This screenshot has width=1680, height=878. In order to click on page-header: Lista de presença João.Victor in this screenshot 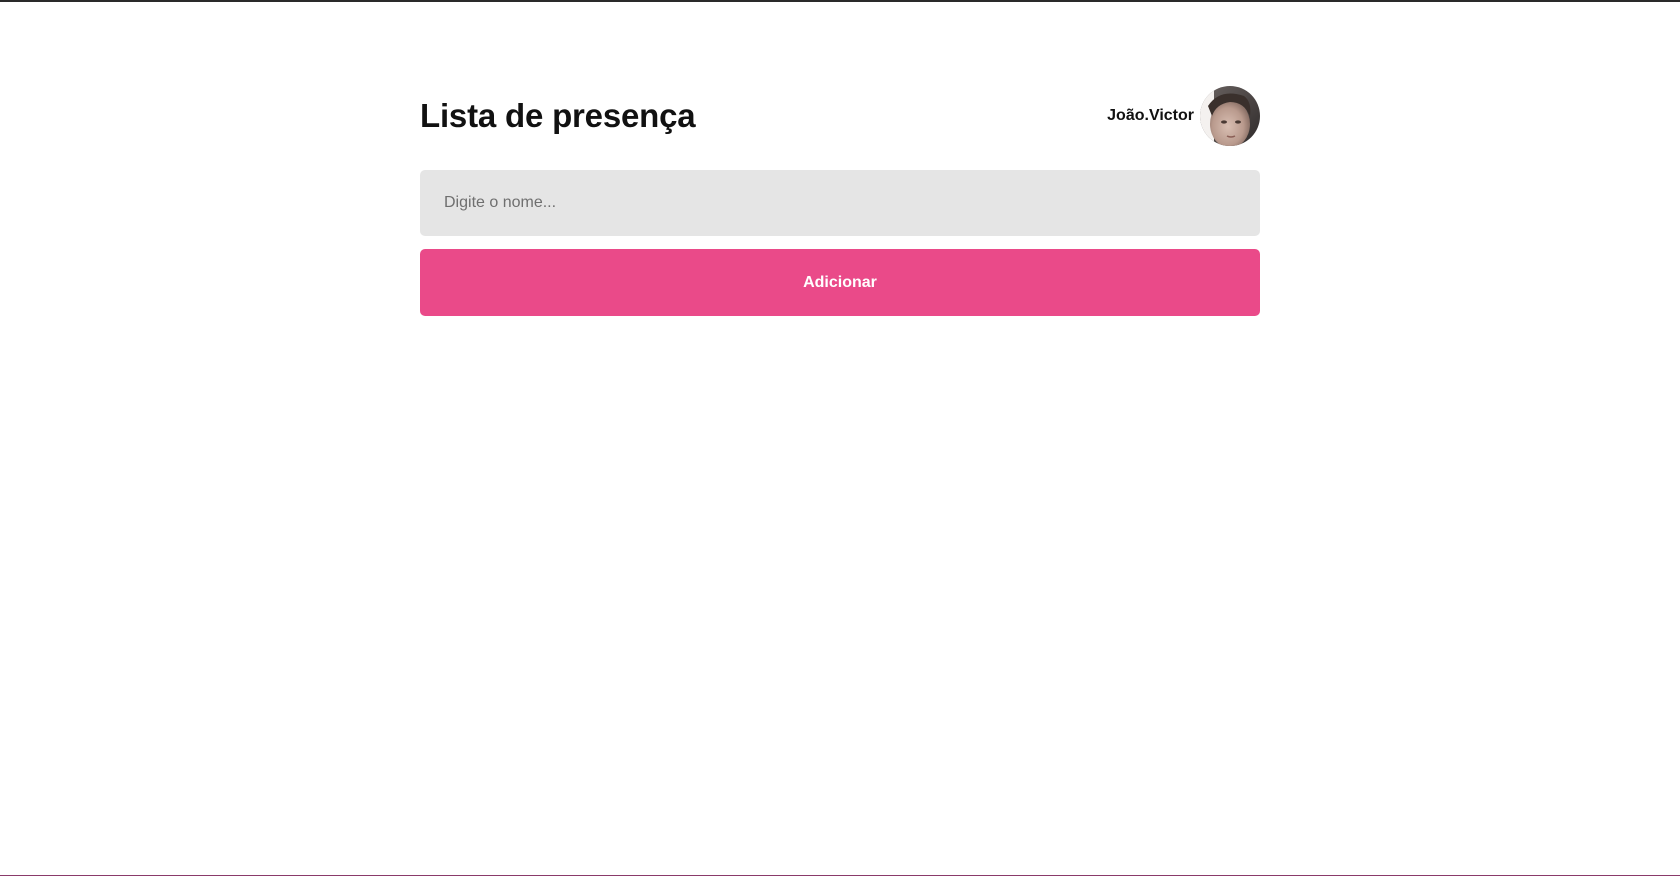, I will do `click(840, 116)`.